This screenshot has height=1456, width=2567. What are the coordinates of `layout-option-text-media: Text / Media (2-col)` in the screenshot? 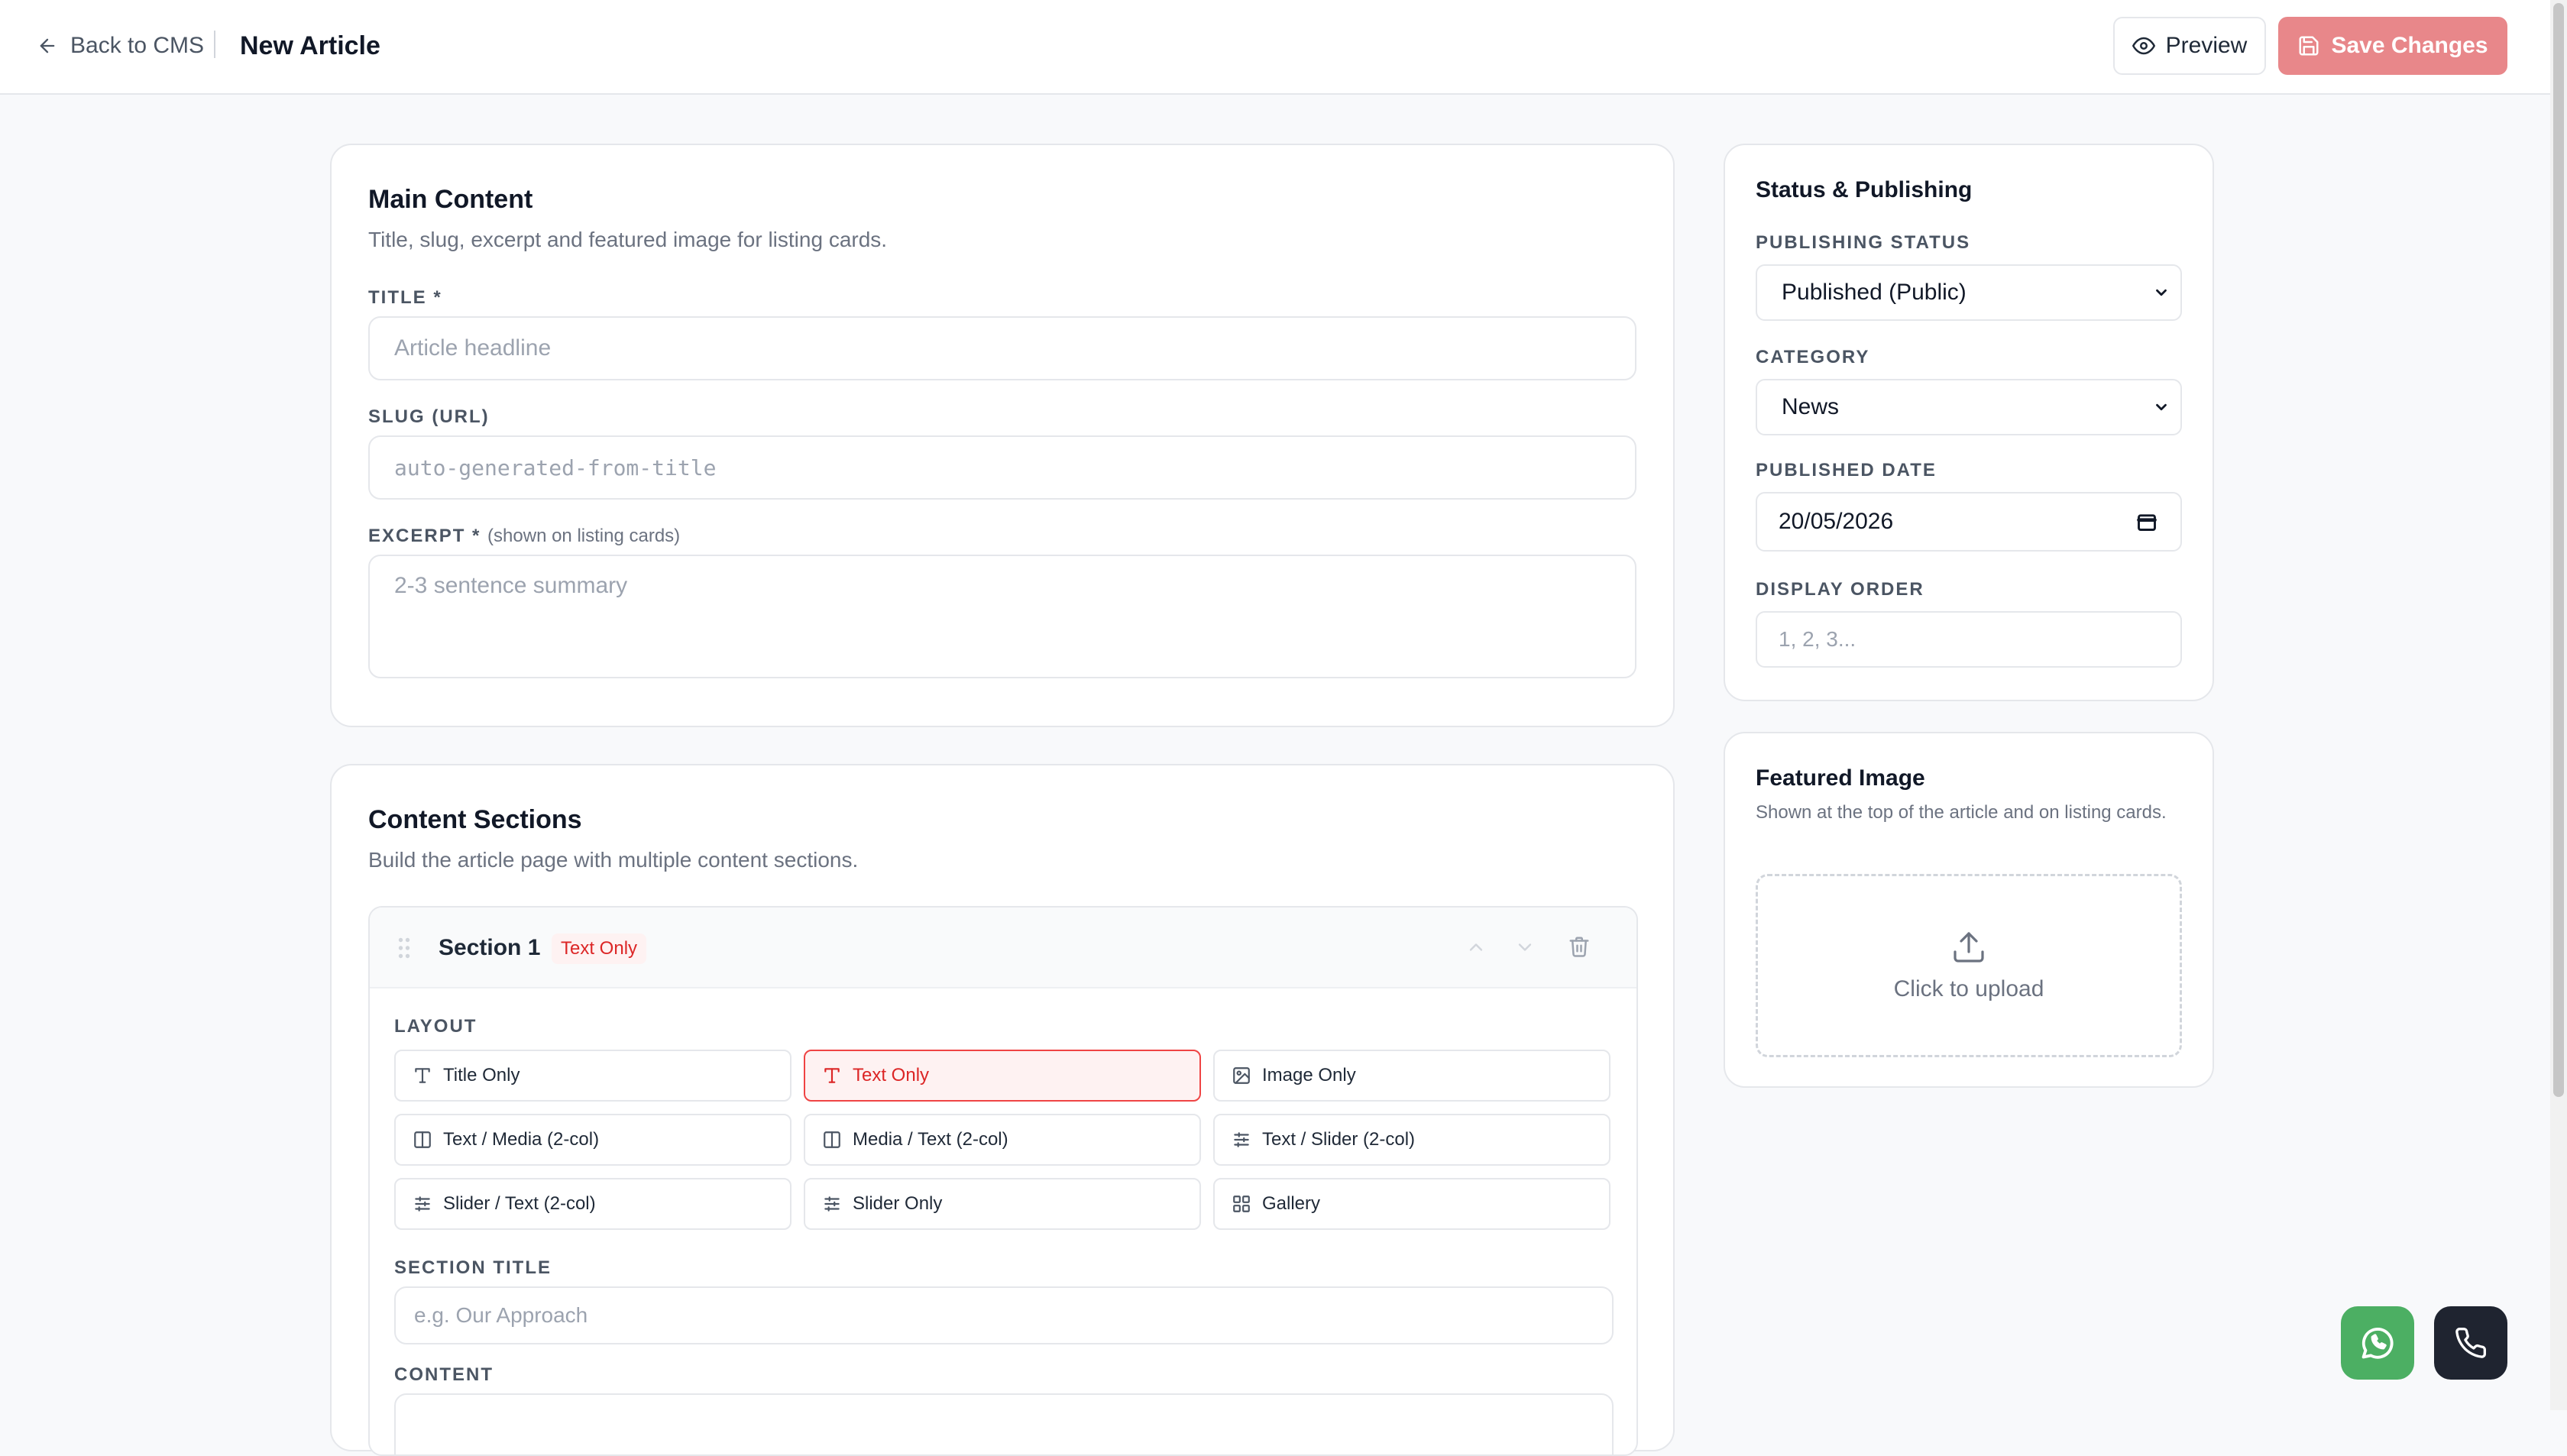 It's located at (592, 1140).